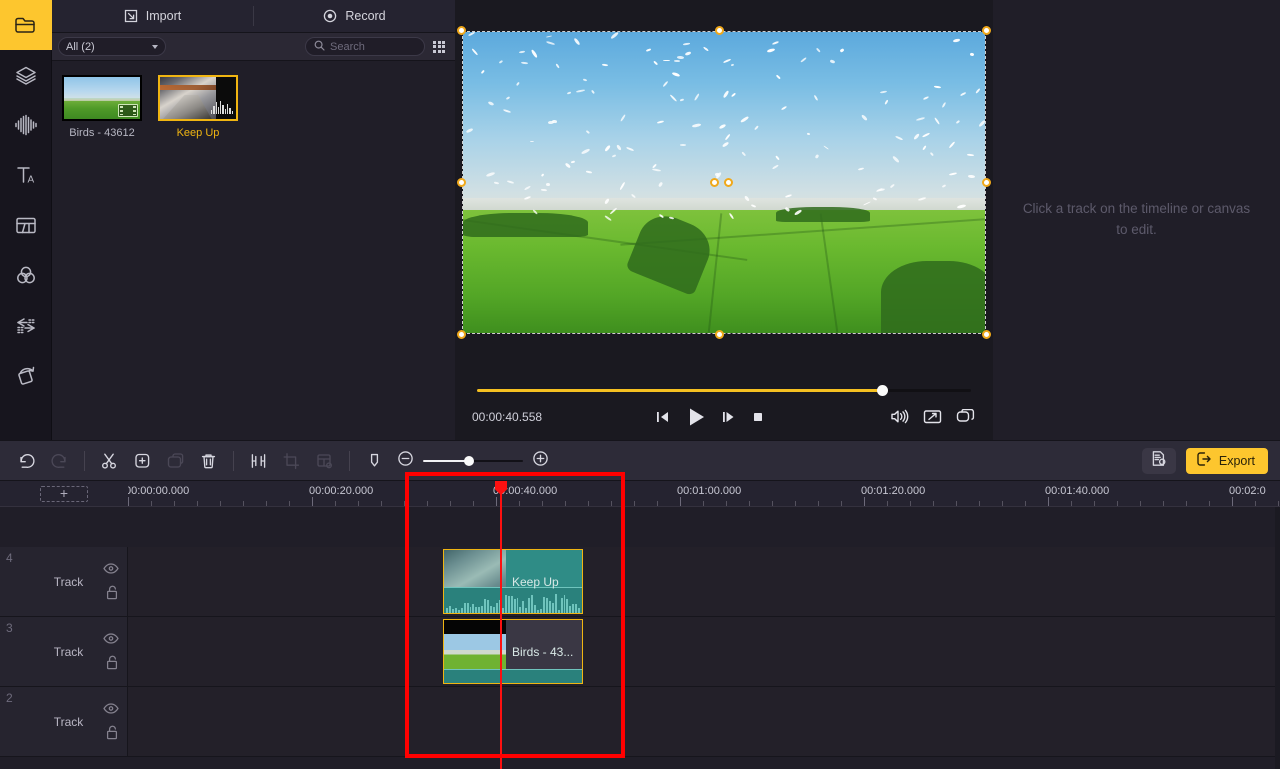 This screenshot has width=1280, height=769. I want to click on canvas-handle-tc-a, so click(719, 30).